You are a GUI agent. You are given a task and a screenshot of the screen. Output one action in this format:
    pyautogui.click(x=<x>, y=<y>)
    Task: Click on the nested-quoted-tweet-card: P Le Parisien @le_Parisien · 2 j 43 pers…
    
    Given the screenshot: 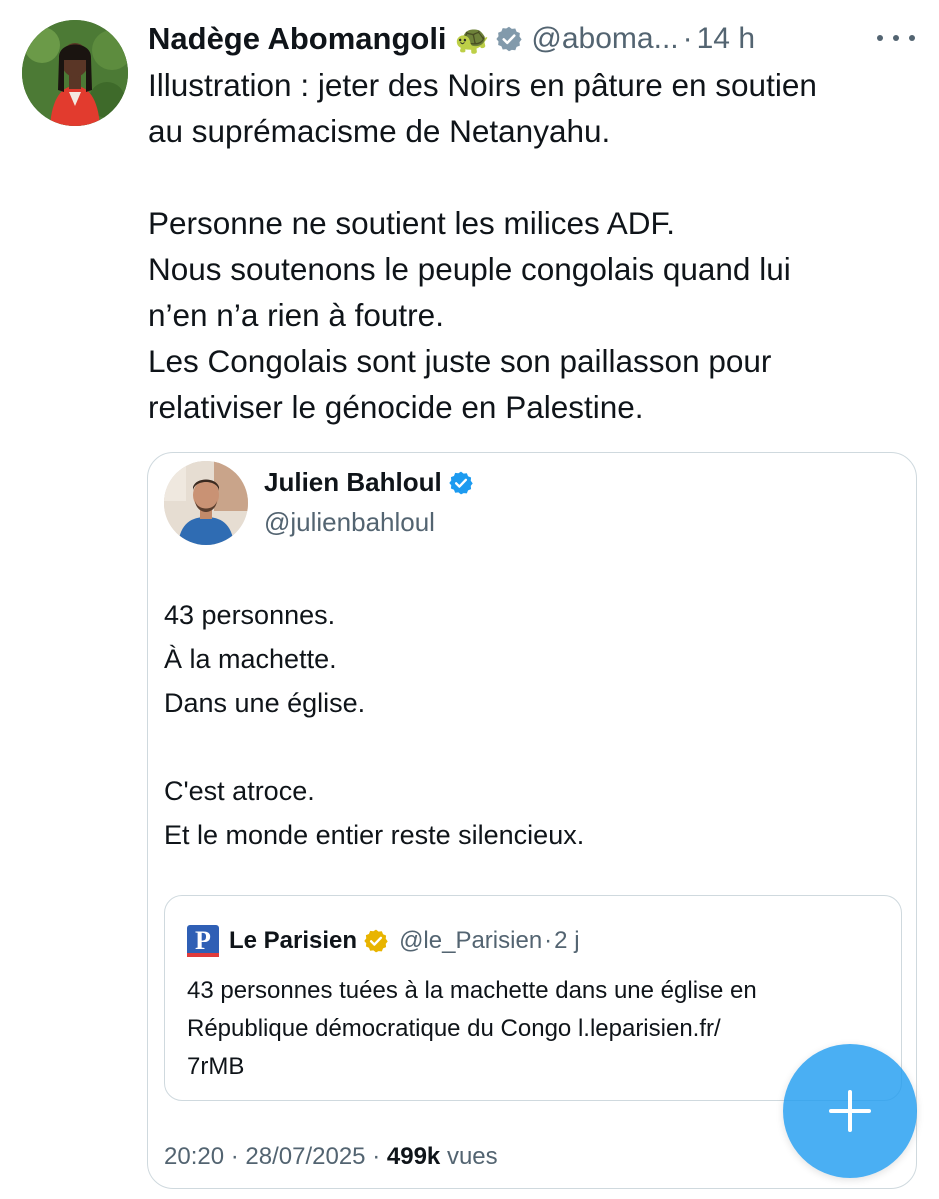 What is the action you would take?
    pyautogui.click(x=533, y=998)
    